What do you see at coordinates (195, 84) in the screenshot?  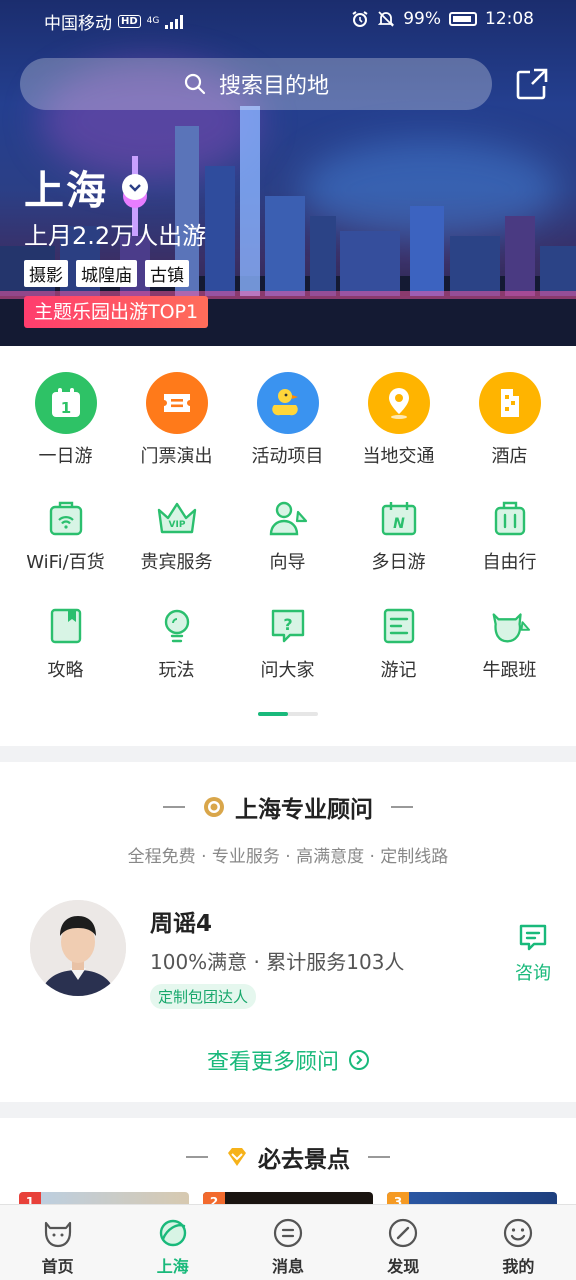 I see `search-icon` at bounding box center [195, 84].